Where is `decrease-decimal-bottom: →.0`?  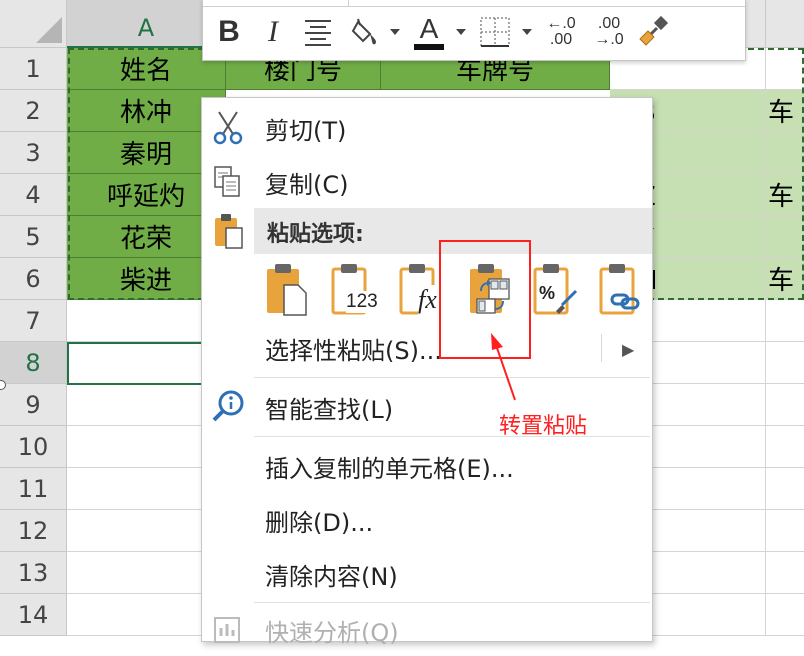 decrease-decimal-bottom: →.0 is located at coordinates (609, 39).